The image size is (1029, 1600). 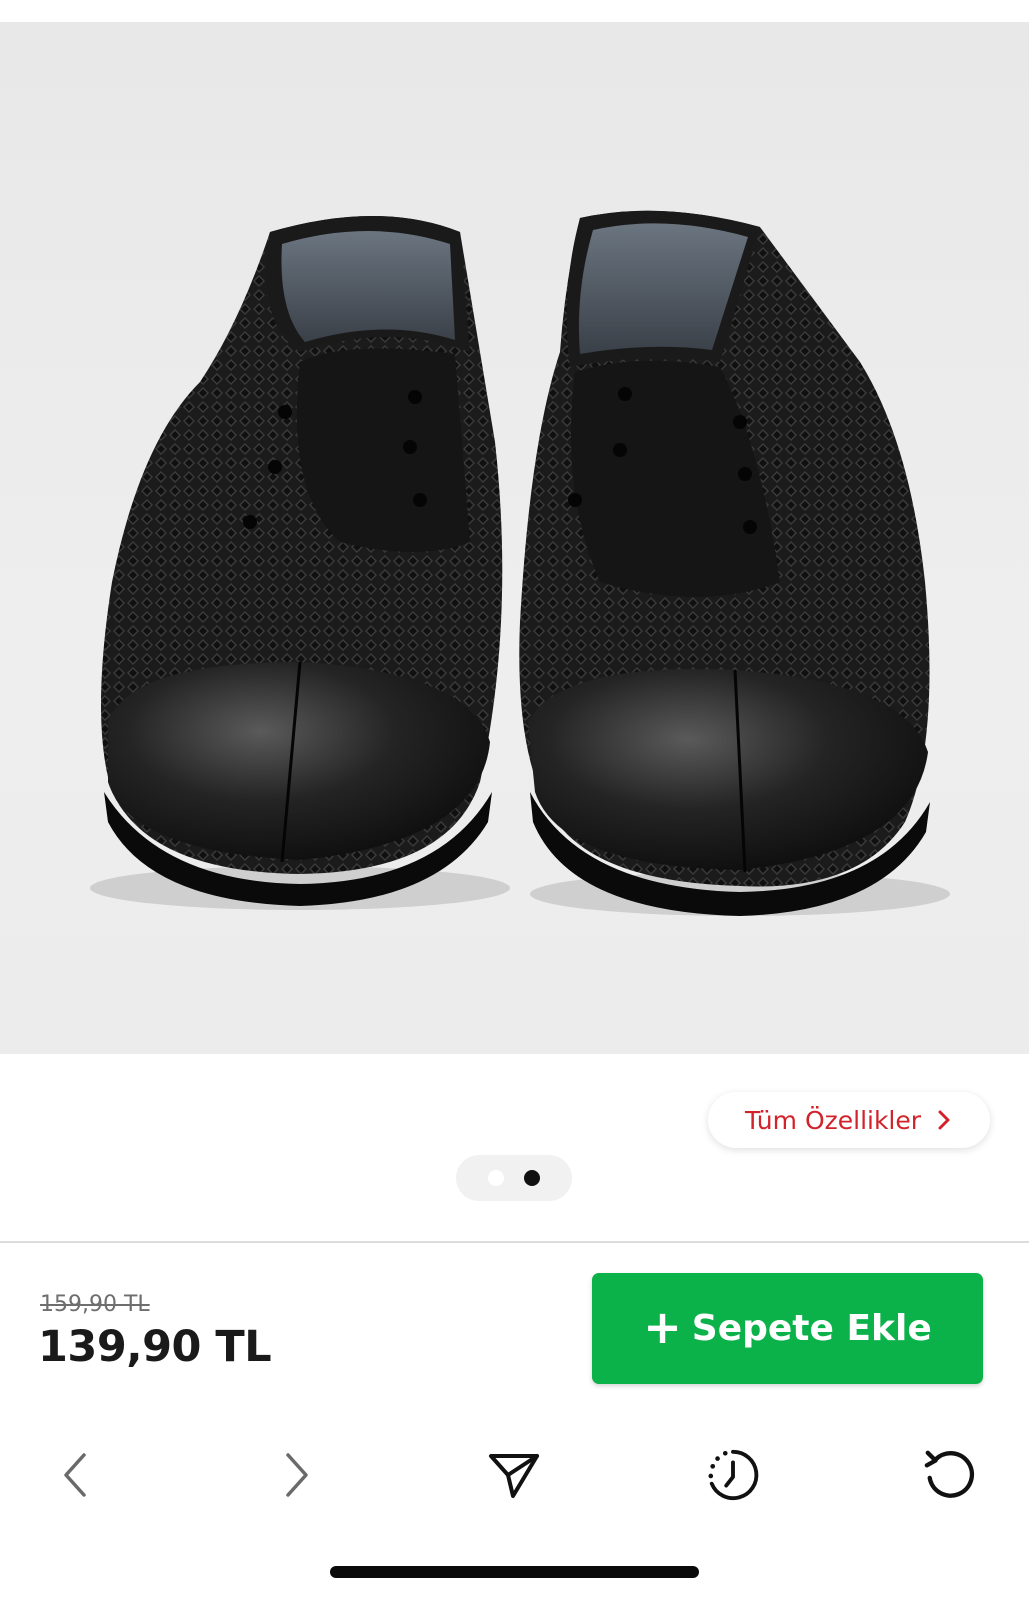 I want to click on reload-button, so click(x=950, y=1475).